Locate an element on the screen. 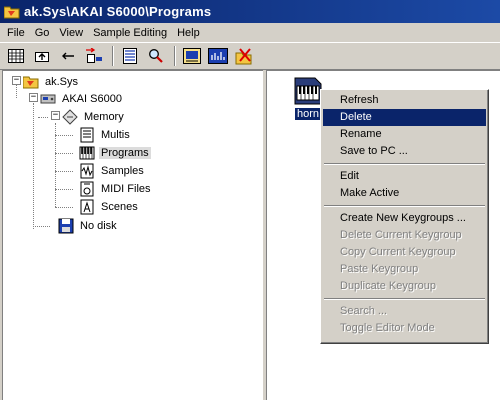  tree-item-programs: Programs is located at coordinates (115, 152).